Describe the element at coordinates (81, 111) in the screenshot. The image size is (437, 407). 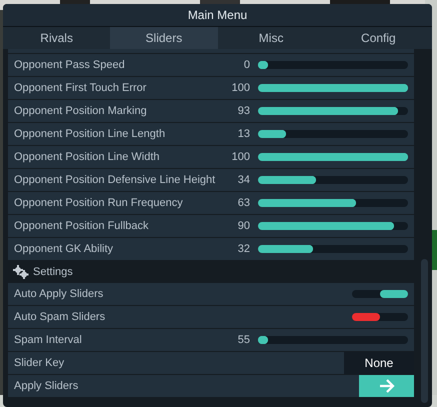
I see `slider-label: Opponent Position Marking` at that location.